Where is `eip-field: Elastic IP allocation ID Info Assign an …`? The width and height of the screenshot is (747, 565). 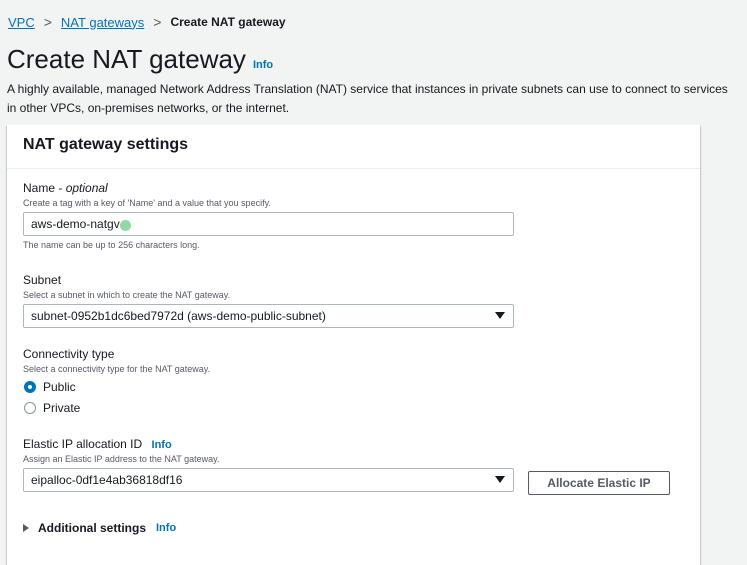
eip-field: Elastic IP allocation ID Info Assign an … is located at coordinates (268, 464).